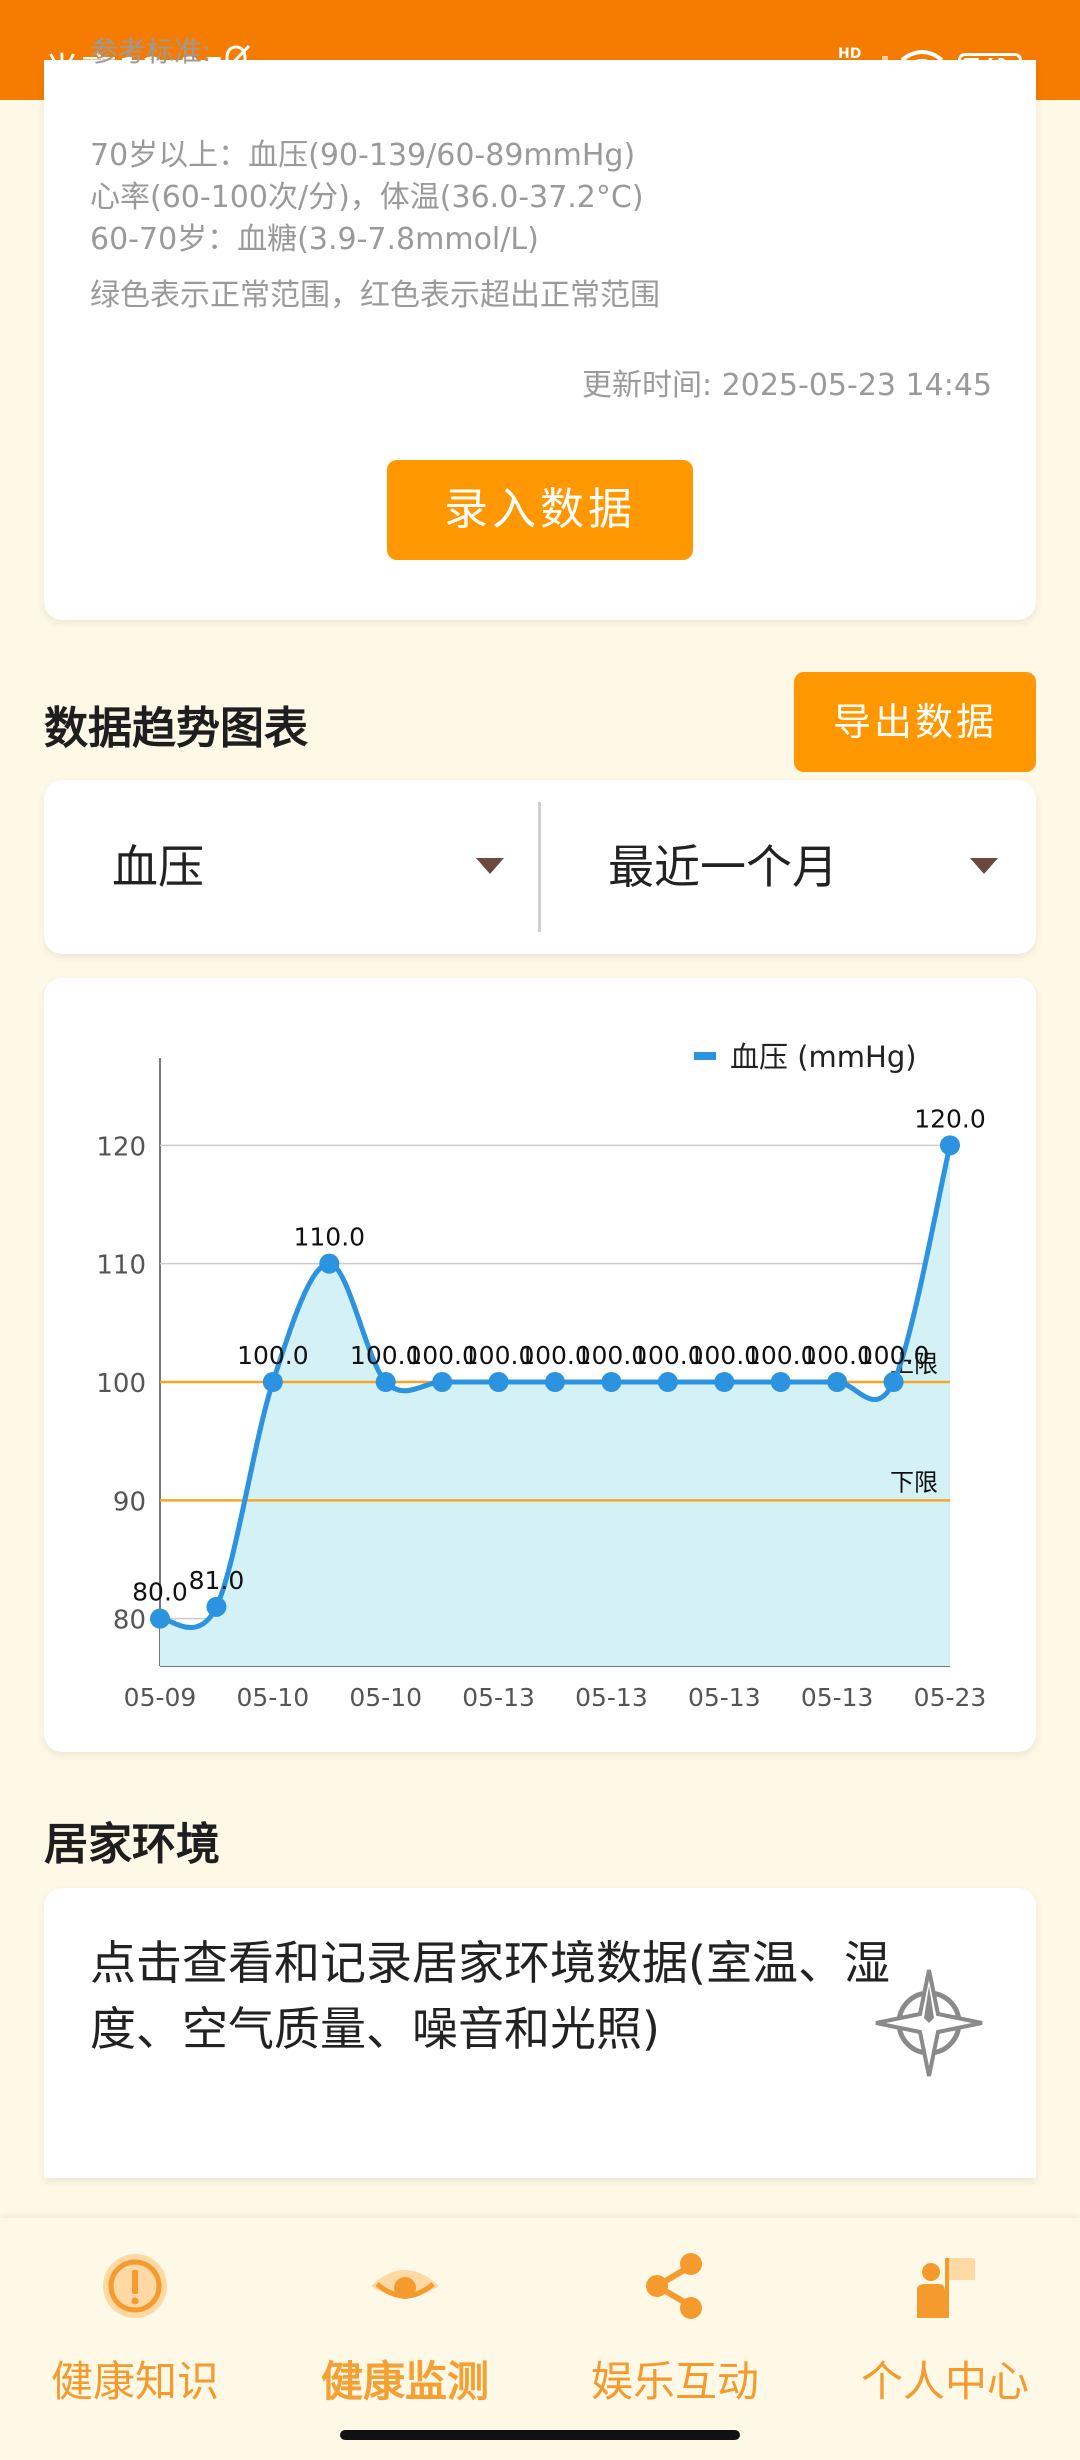 This screenshot has width=1080, height=2460. What do you see at coordinates (929, 2023) in the screenshot?
I see `compass-icon` at bounding box center [929, 2023].